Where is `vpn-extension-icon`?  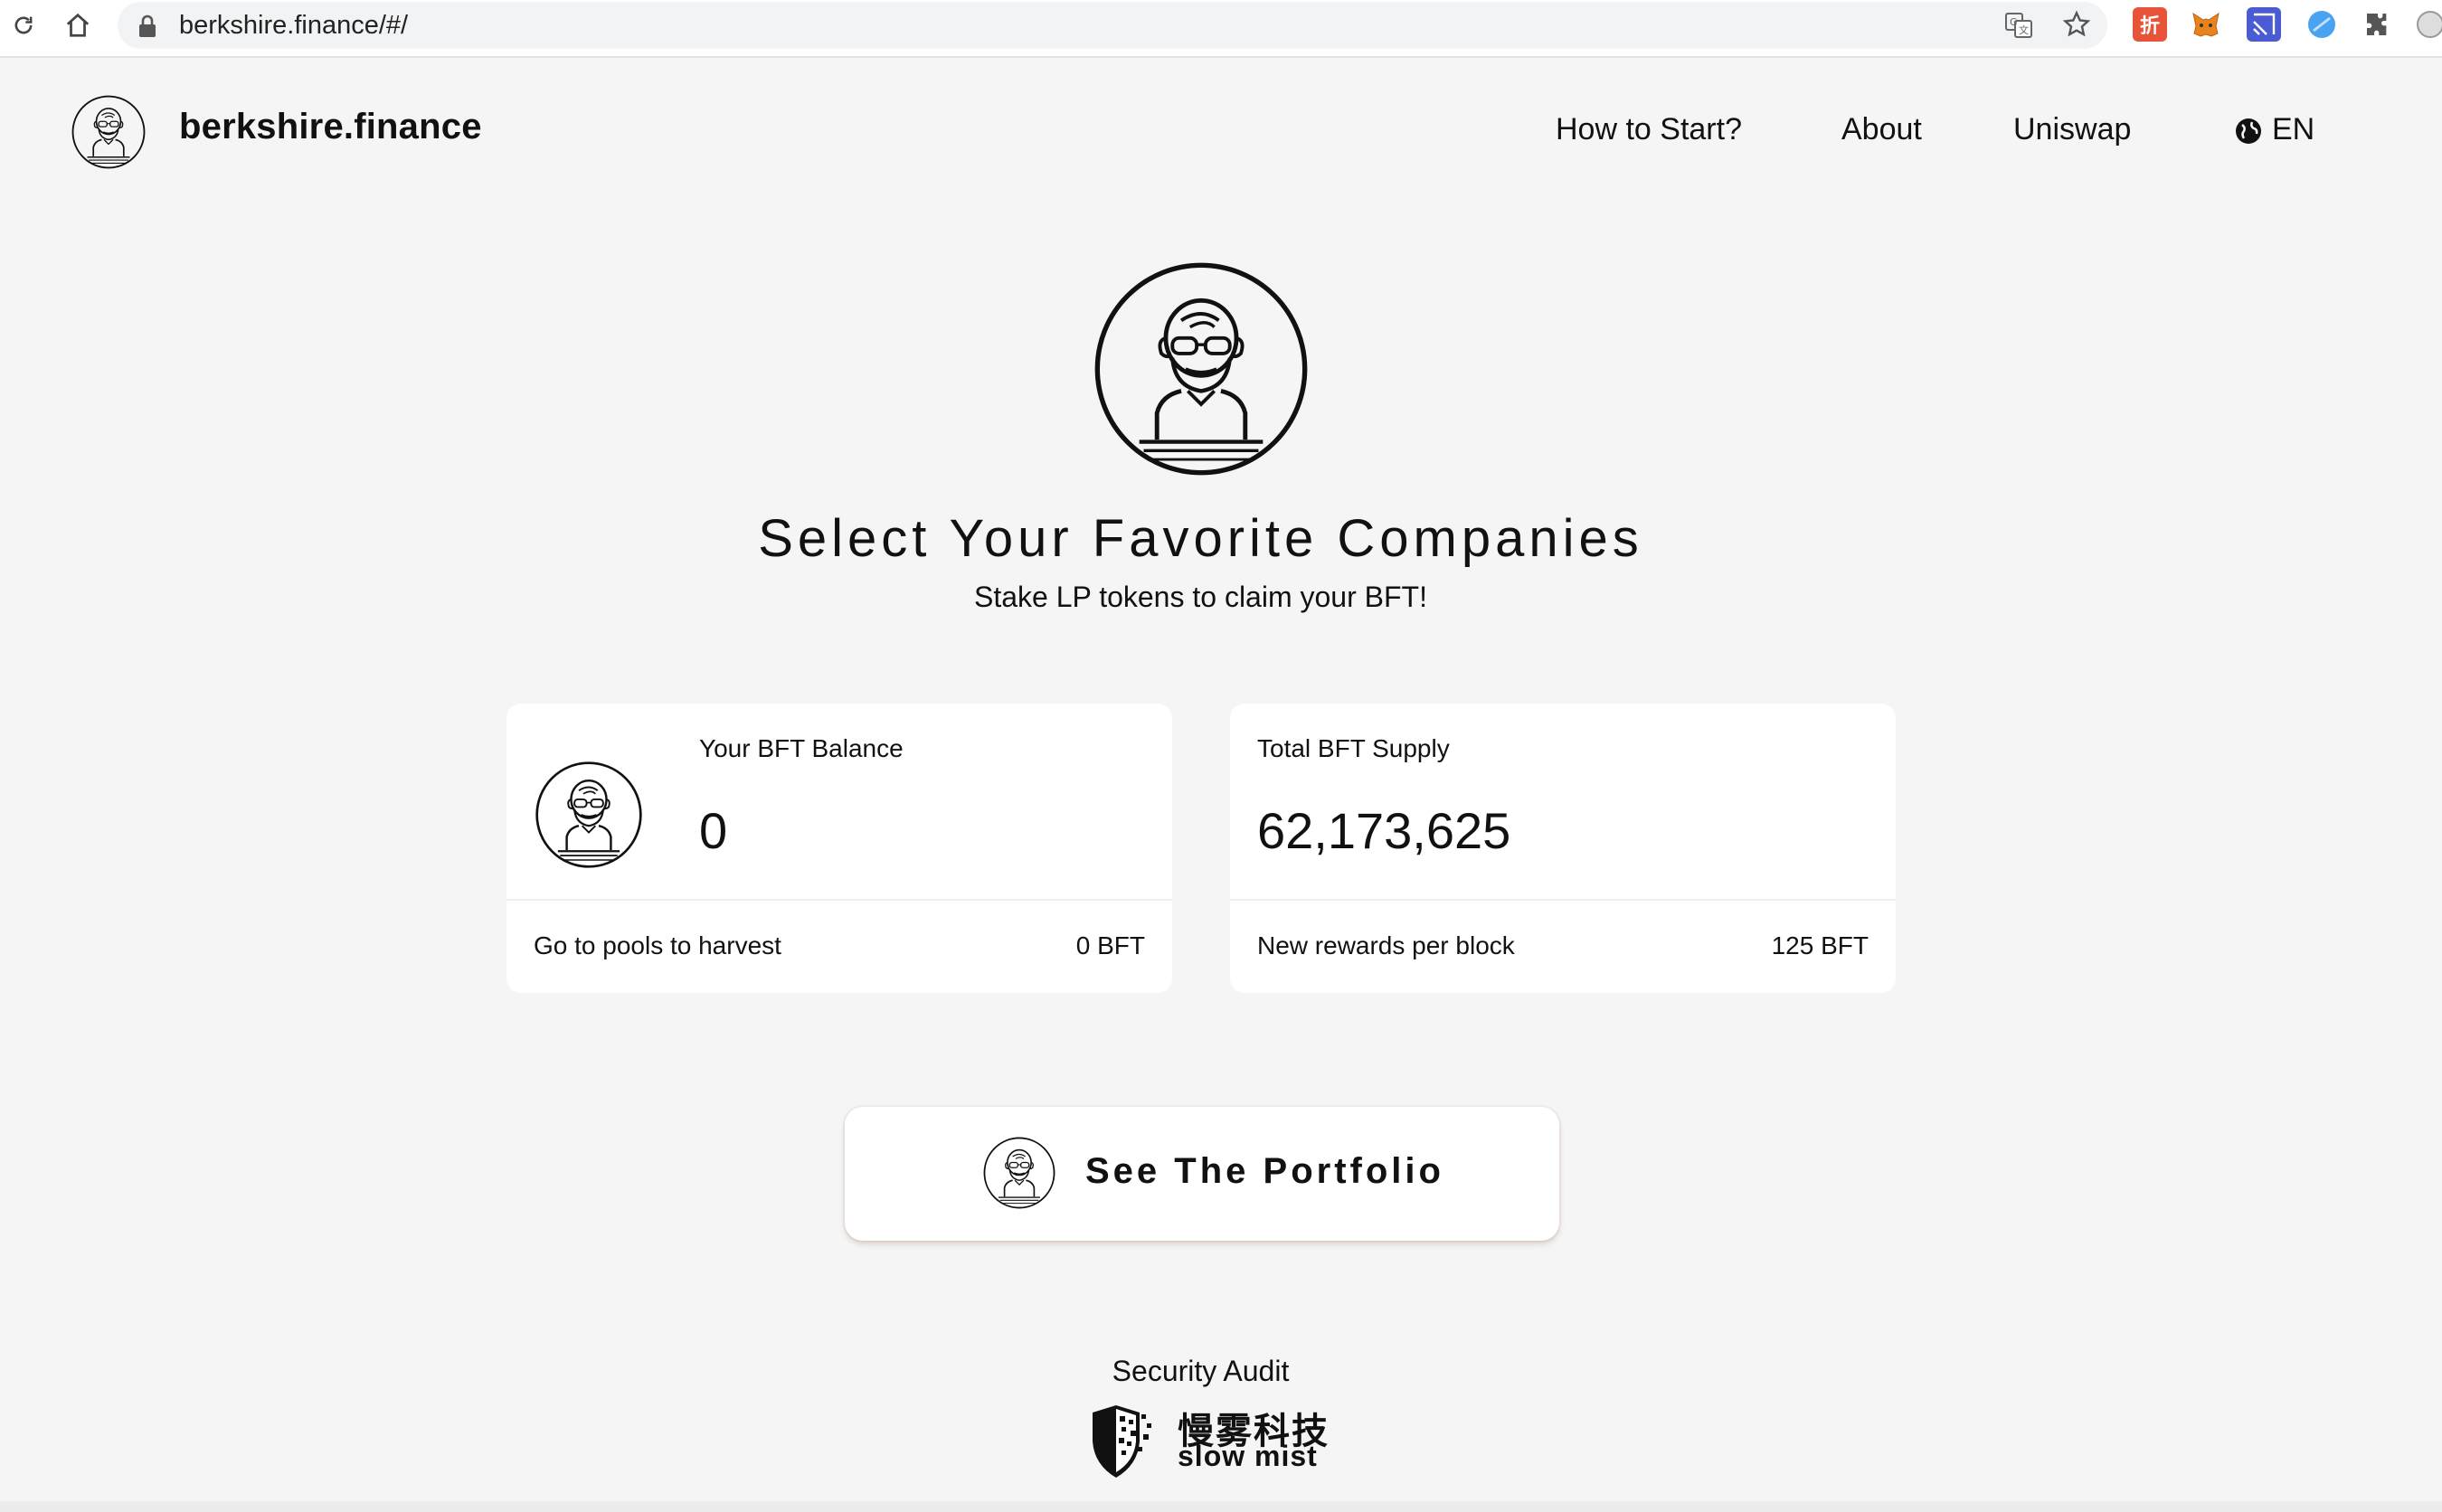 vpn-extension-icon is located at coordinates (2264, 24).